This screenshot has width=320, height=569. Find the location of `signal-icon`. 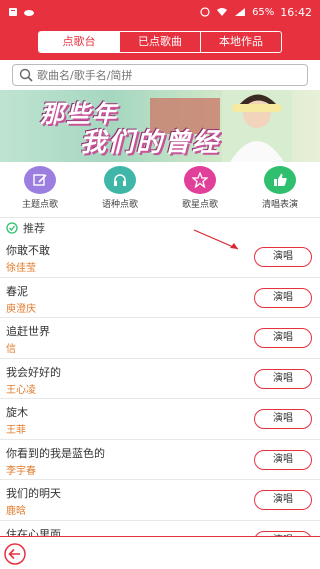

signal-icon is located at coordinates (240, 12).